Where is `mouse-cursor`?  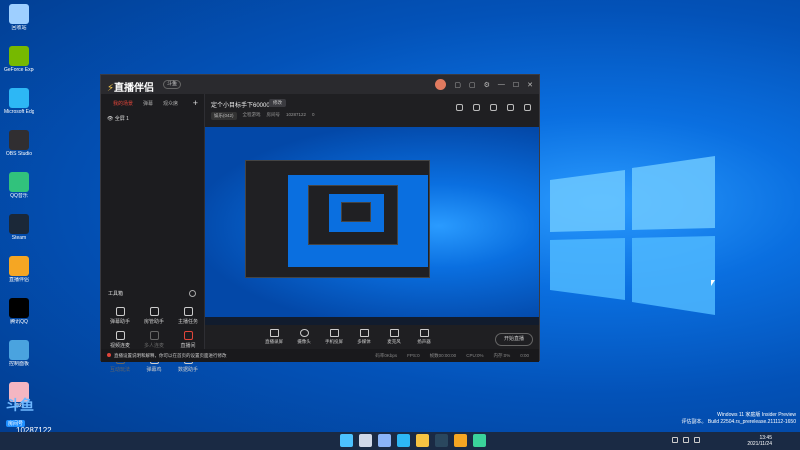
mouse-cursor is located at coordinates (713, 283).